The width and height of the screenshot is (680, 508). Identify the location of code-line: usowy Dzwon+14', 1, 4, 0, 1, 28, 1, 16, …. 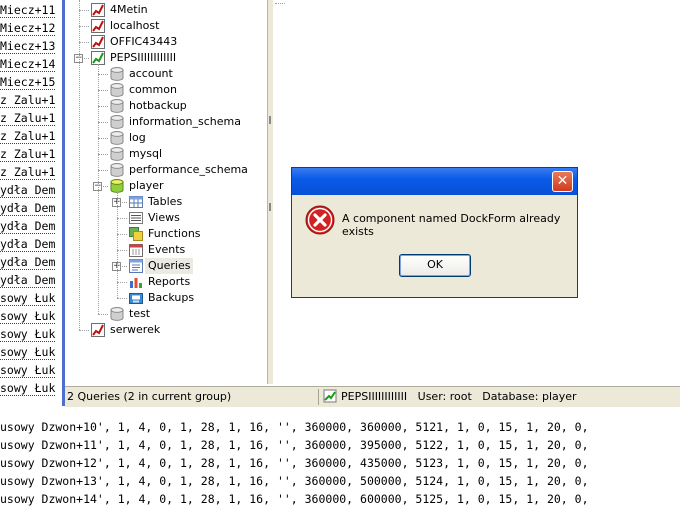
(294, 499).